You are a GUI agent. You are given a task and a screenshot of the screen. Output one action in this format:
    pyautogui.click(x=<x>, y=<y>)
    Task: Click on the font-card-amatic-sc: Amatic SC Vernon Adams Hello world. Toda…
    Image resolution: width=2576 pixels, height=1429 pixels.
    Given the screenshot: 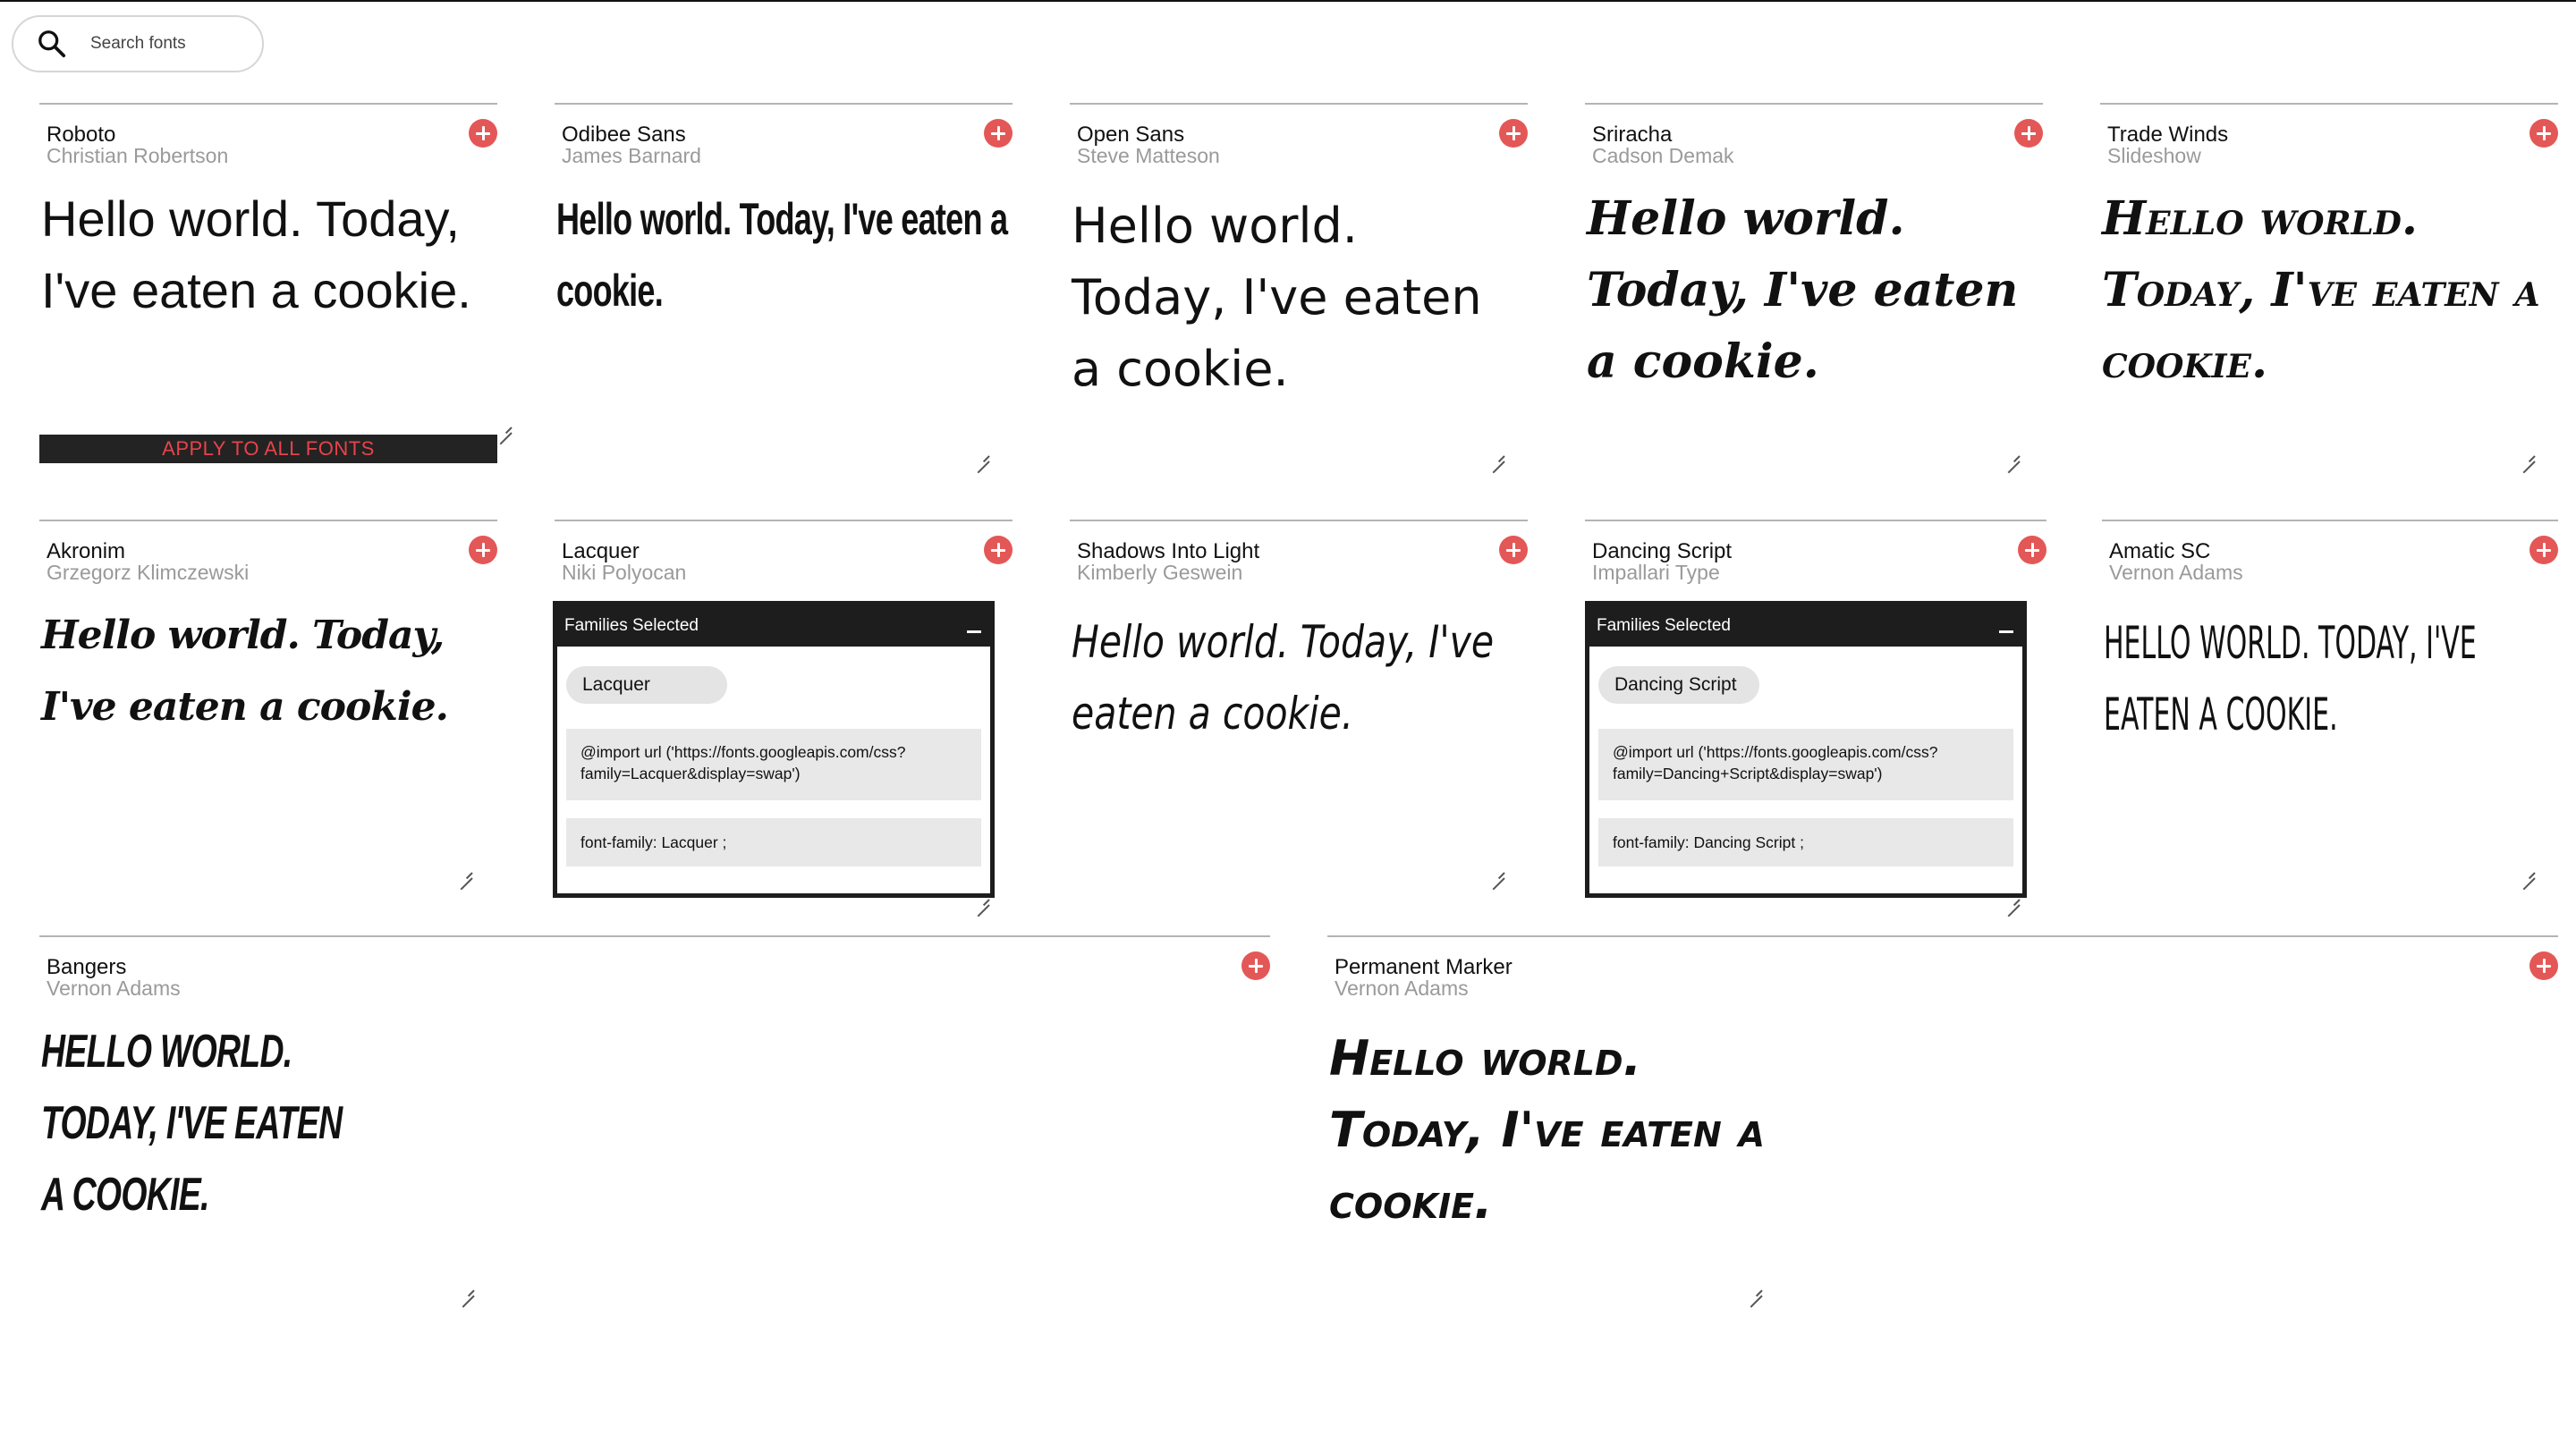 What is the action you would take?
    pyautogui.click(x=2330, y=698)
    